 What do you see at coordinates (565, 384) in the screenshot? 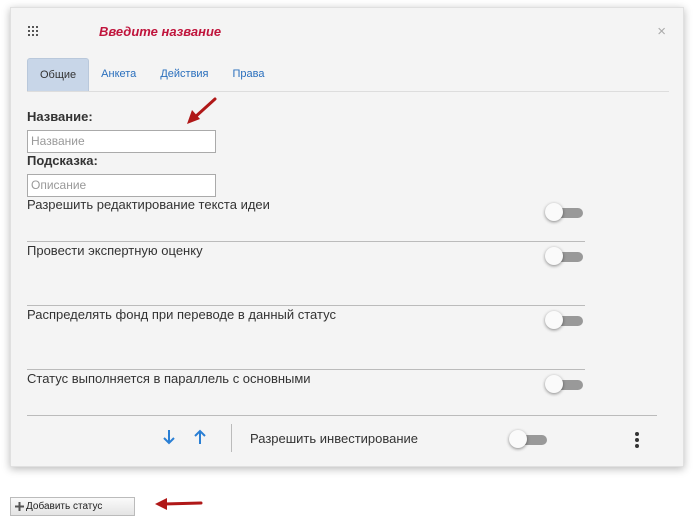
I see `parallel-toggle` at bounding box center [565, 384].